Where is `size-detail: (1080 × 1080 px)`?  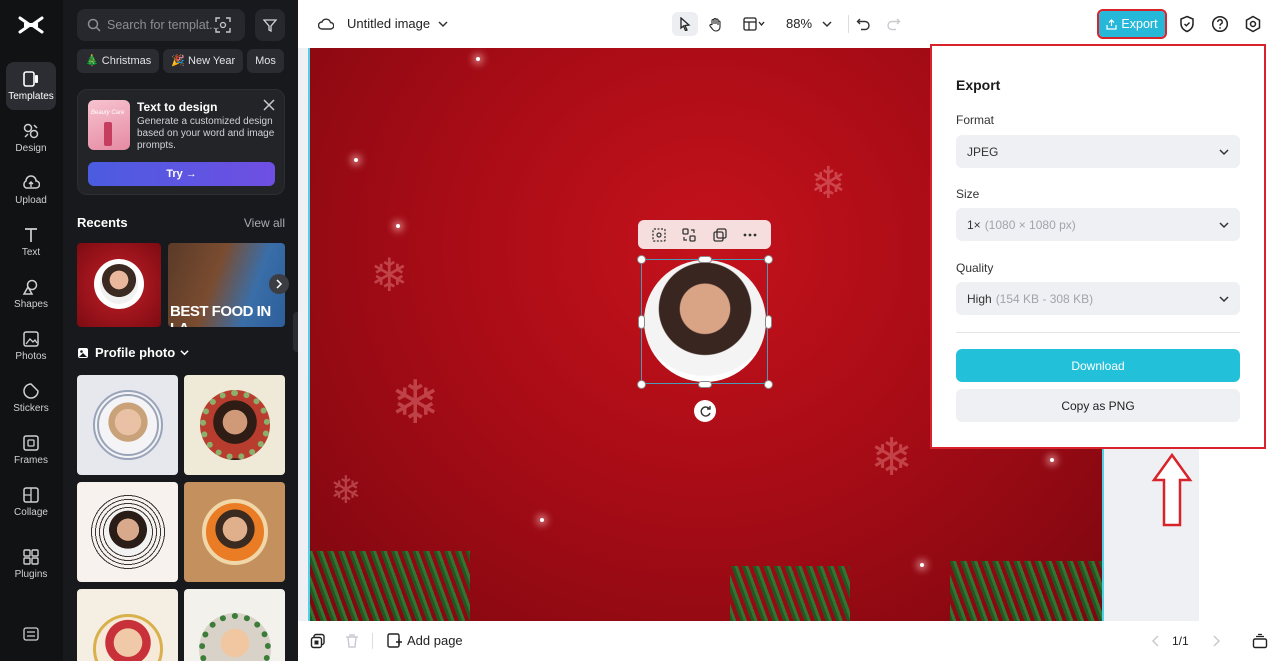
size-detail: (1080 × 1080 px) is located at coordinates (1030, 224).